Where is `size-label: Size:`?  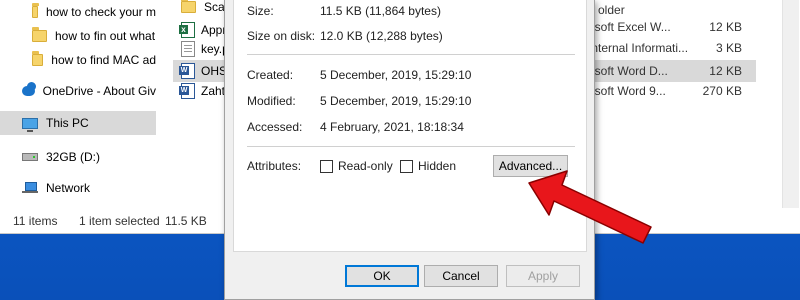
size-label: Size: is located at coordinates (260, 11).